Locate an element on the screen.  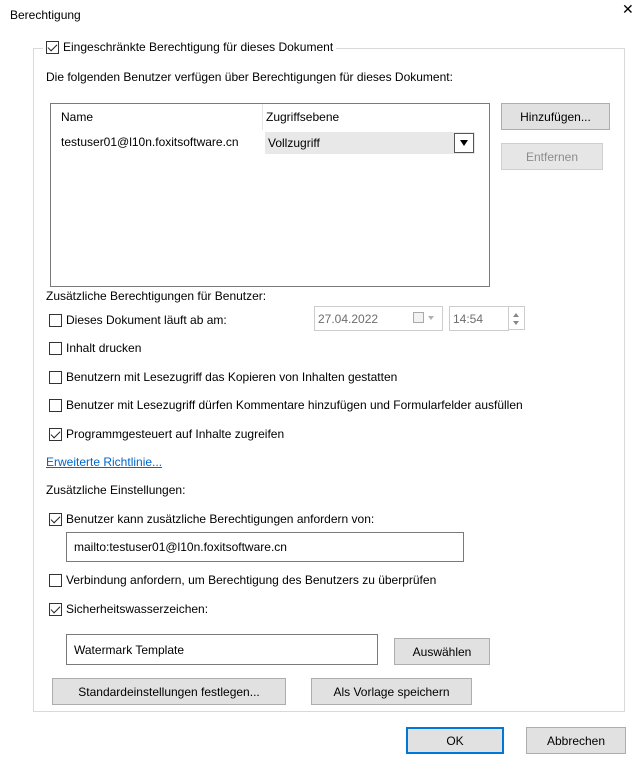
expiry-date-value: 27.04.2022 is located at coordinates (348, 318).